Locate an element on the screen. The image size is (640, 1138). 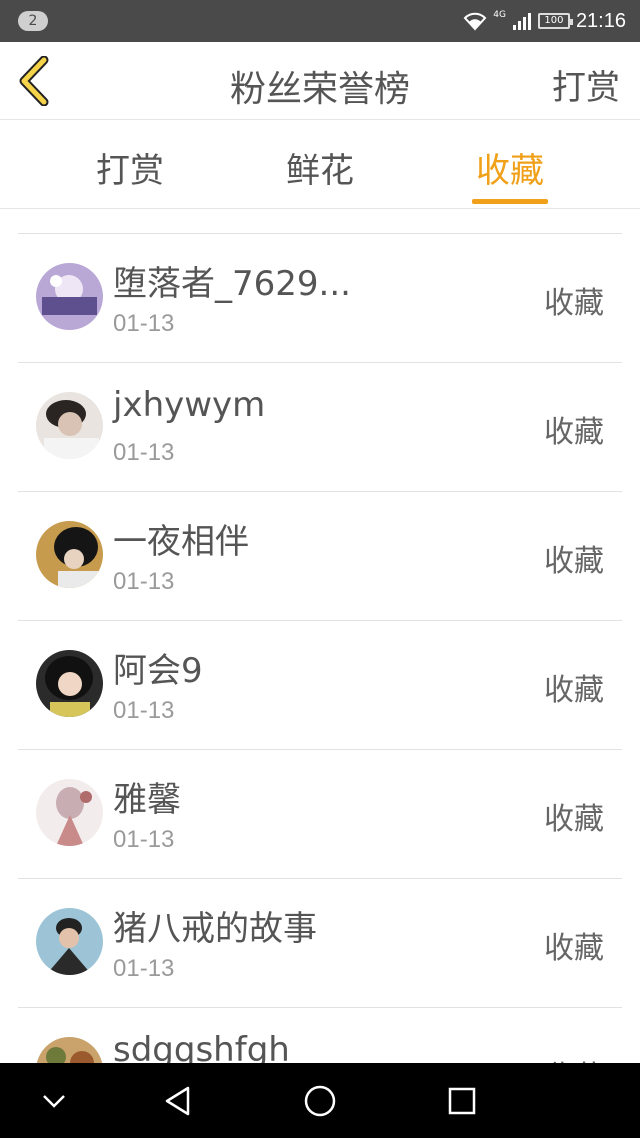
list-item: 阿会9 01-13 收藏 is located at coordinates (320, 685).